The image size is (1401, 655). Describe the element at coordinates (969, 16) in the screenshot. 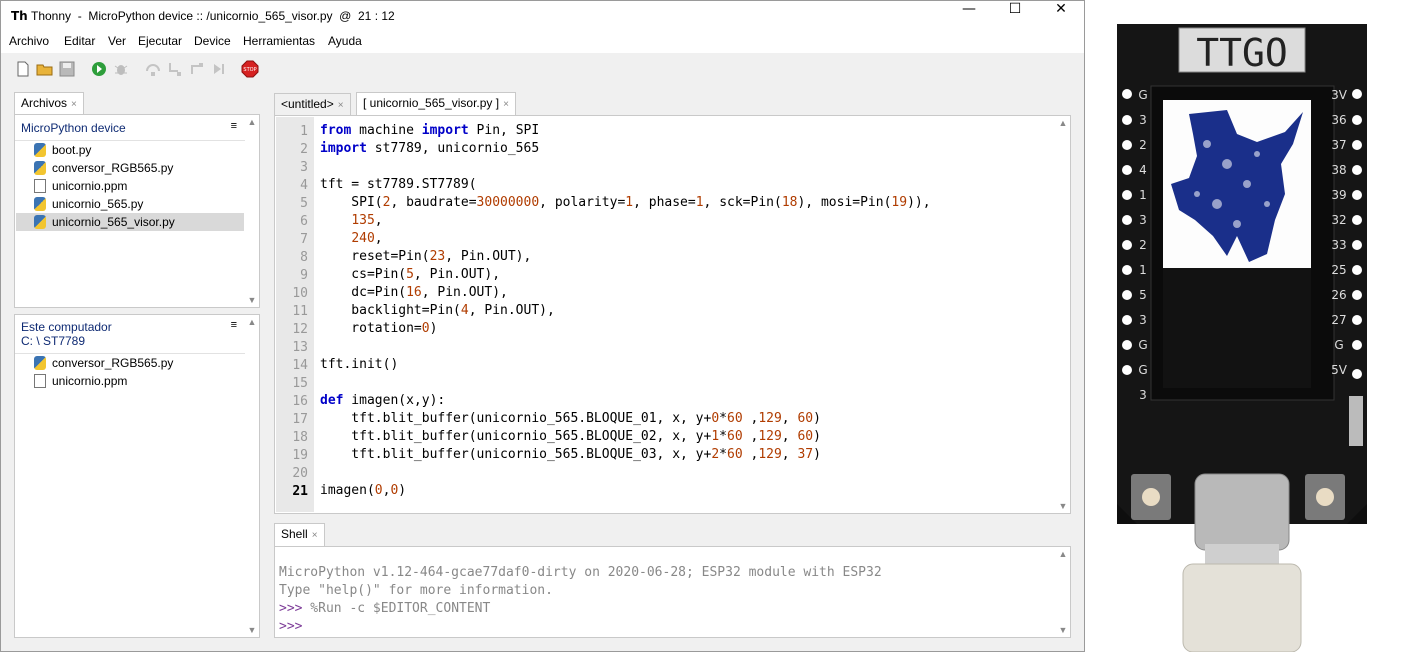

I see `minimize-button: —` at that location.